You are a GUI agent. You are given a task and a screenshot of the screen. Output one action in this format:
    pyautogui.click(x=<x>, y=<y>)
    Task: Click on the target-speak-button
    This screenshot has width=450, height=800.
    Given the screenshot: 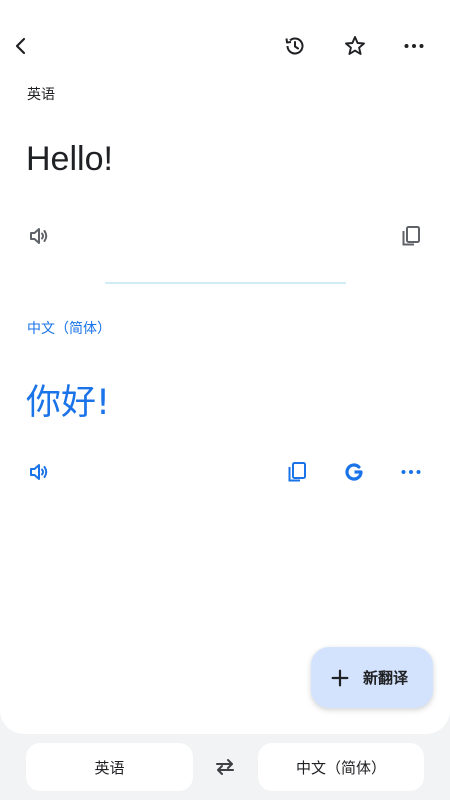 What is the action you would take?
    pyautogui.click(x=39, y=472)
    